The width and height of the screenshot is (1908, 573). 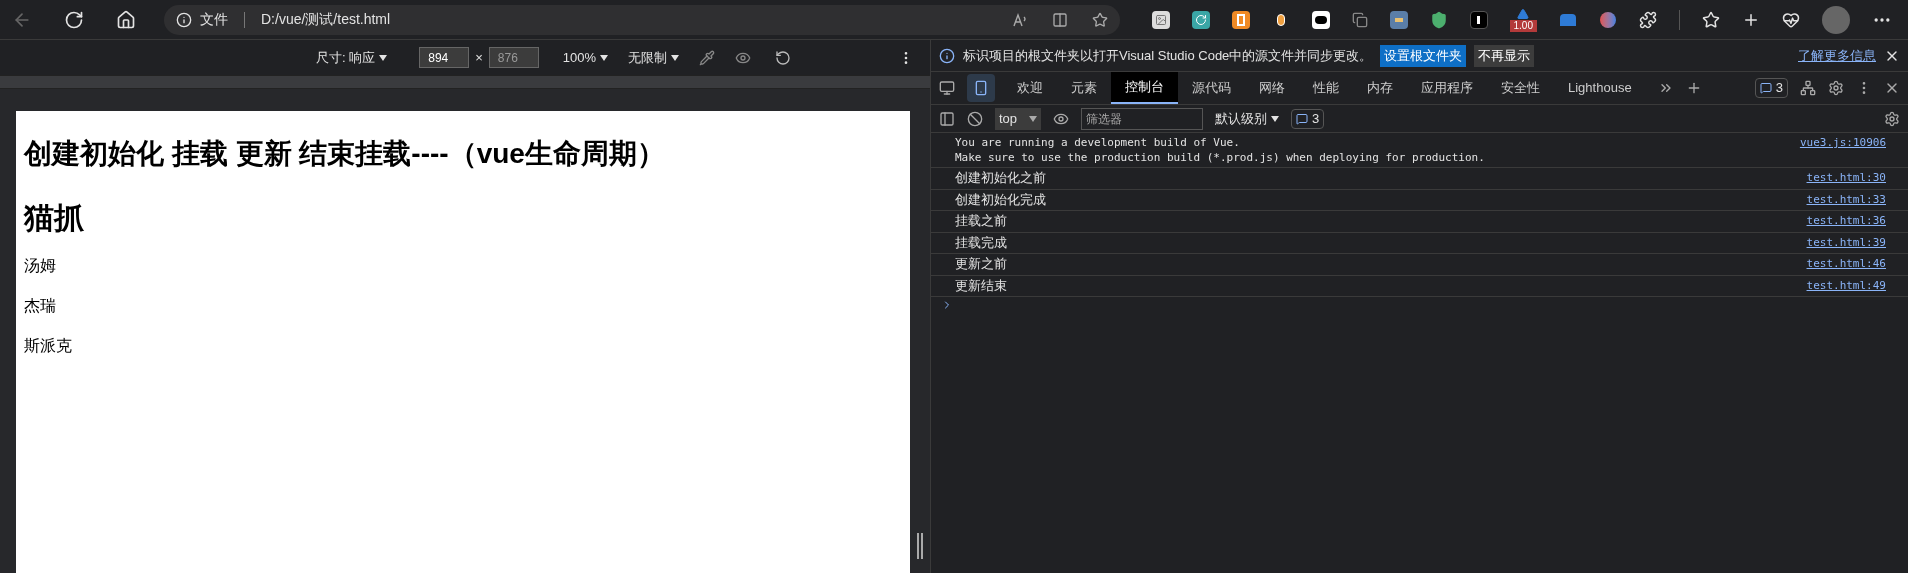 I want to click on dismiss-button: 不再显示, so click(x=1504, y=55).